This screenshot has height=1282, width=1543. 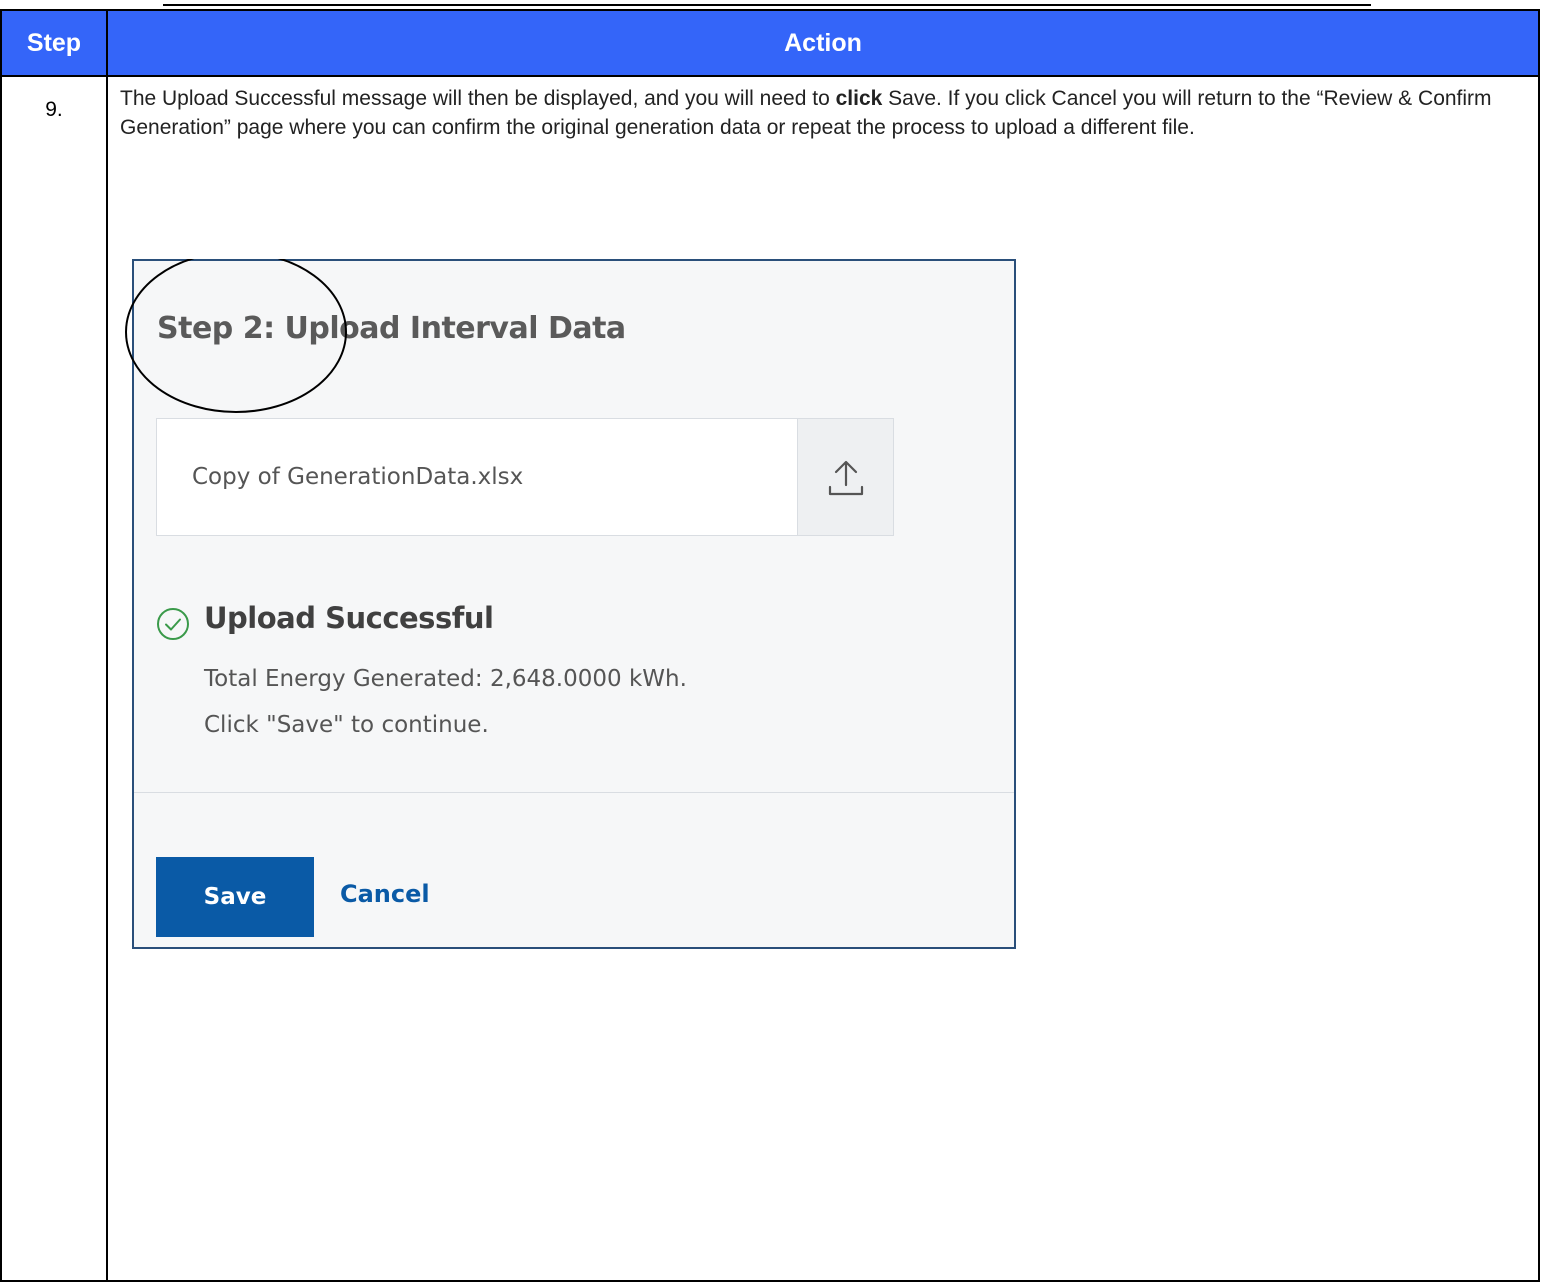 I want to click on file-name: Copy of GenerationData.xlsx, so click(x=358, y=477).